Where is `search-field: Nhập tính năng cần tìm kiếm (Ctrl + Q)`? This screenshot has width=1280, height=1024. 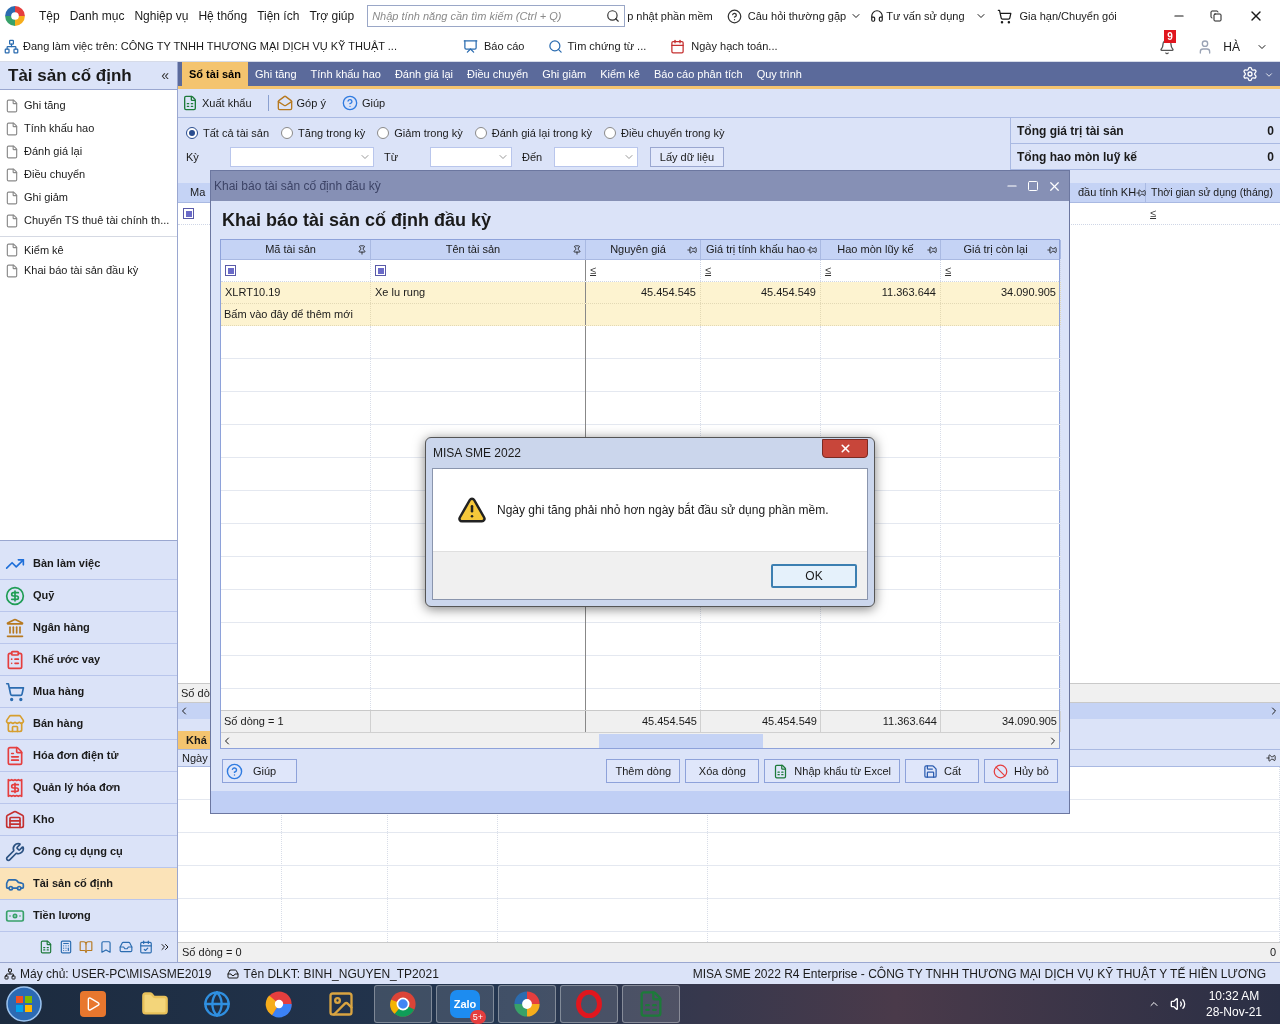 search-field: Nhập tính năng cần tìm kiếm (Ctrl + Q) is located at coordinates (496, 16).